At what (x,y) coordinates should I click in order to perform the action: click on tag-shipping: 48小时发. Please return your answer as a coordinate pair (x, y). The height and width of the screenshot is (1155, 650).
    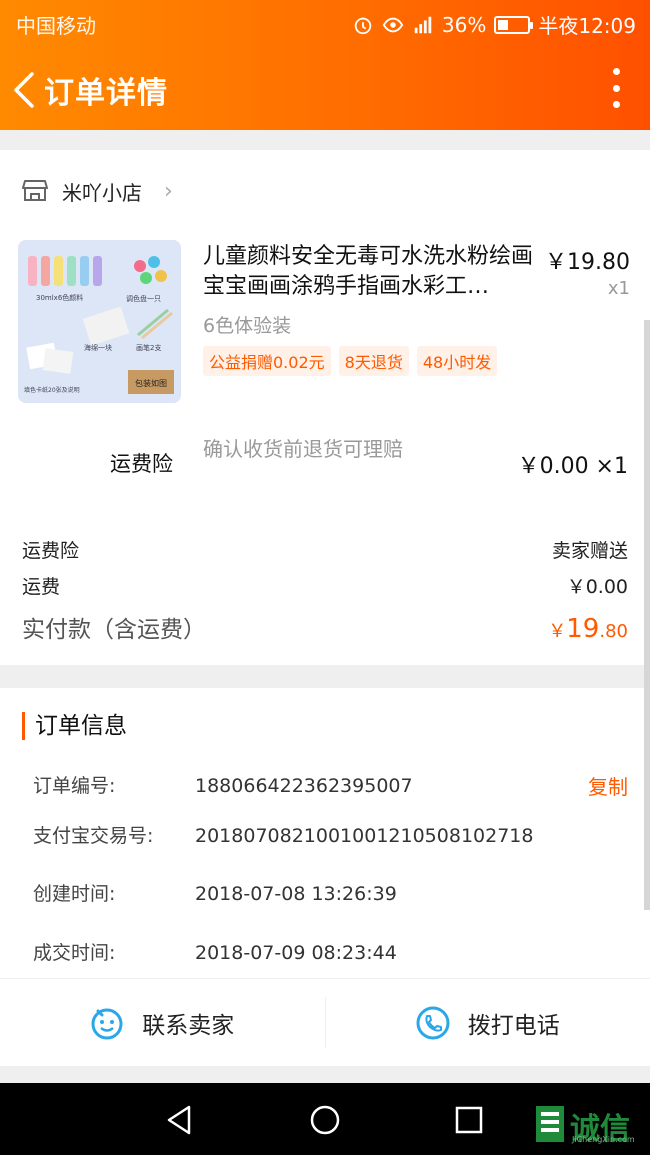
    Looking at the image, I should click on (457, 361).